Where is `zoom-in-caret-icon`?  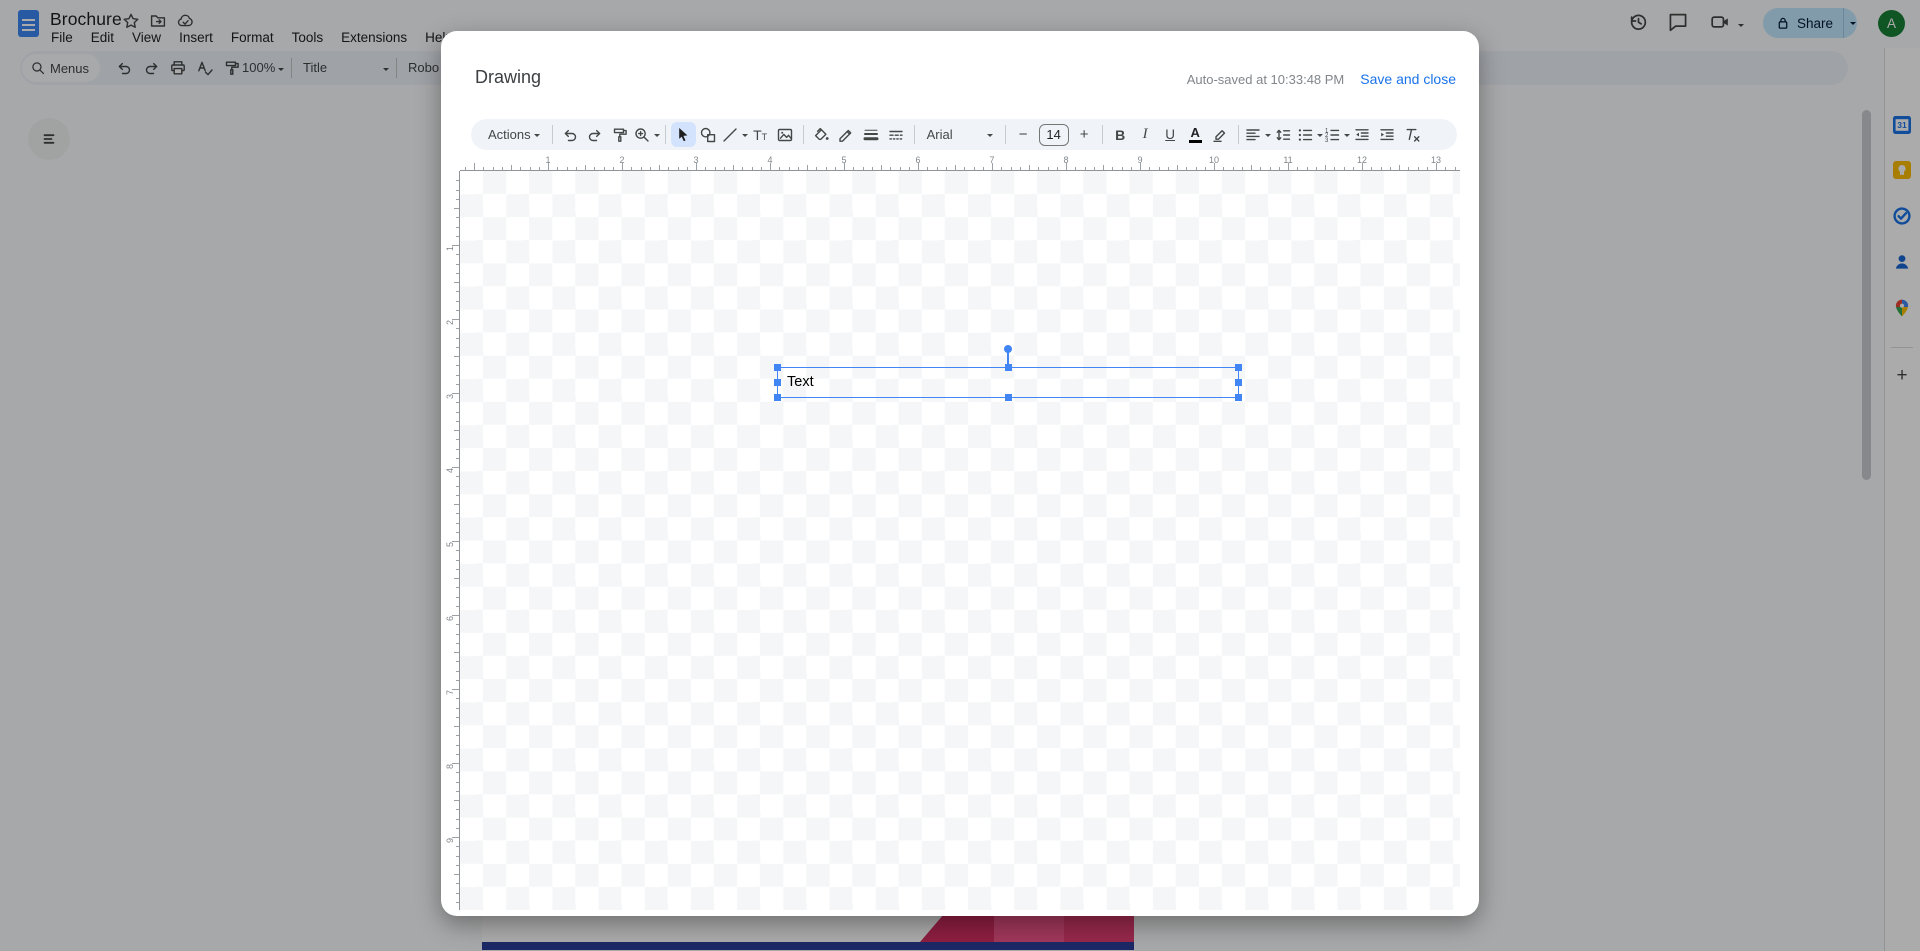 zoom-in-caret-icon is located at coordinates (656, 136).